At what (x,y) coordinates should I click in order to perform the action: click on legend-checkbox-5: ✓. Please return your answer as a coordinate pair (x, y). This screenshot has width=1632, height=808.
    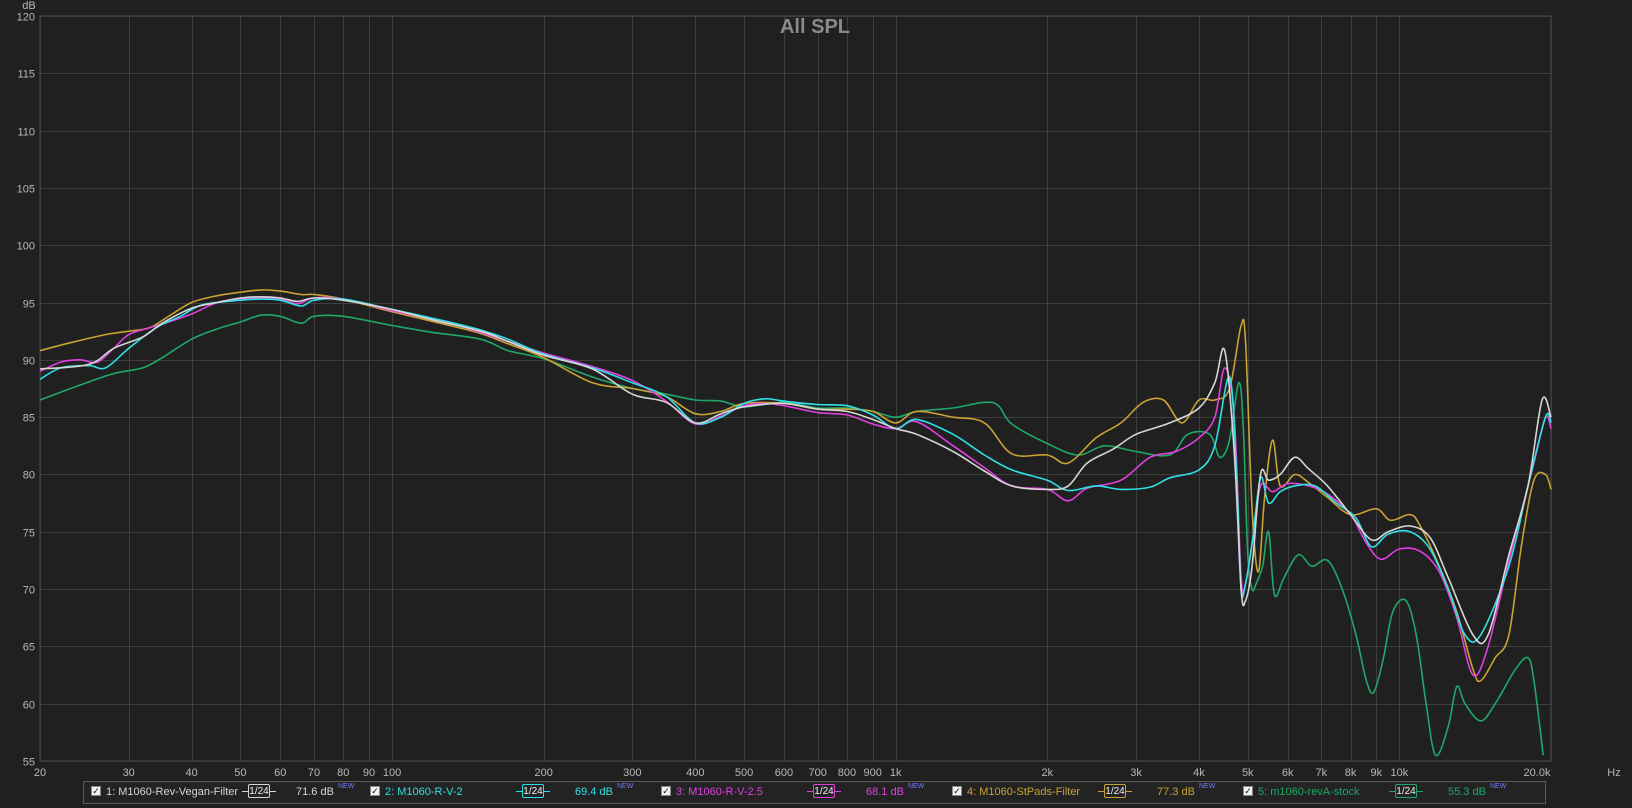
    Looking at the image, I should click on (1248, 791).